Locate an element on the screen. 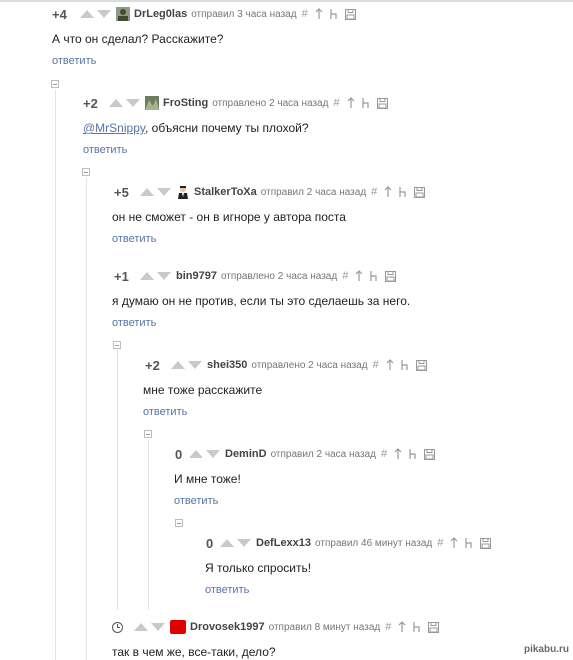 The image size is (573, 660). comment-text: @MrSnippy, объясни почему ты плохой? is located at coordinates (196, 128).